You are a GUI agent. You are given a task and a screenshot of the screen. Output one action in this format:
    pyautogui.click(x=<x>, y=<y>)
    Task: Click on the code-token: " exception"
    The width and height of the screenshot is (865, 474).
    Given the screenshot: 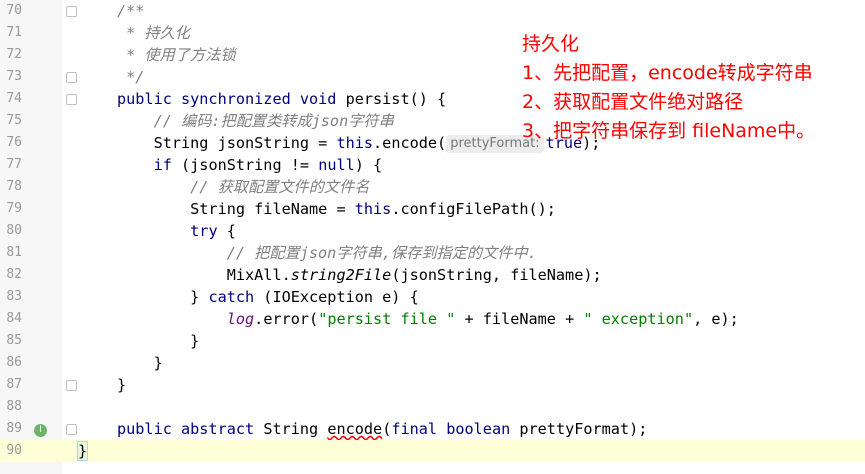 What is the action you would take?
    pyautogui.click(x=638, y=319)
    